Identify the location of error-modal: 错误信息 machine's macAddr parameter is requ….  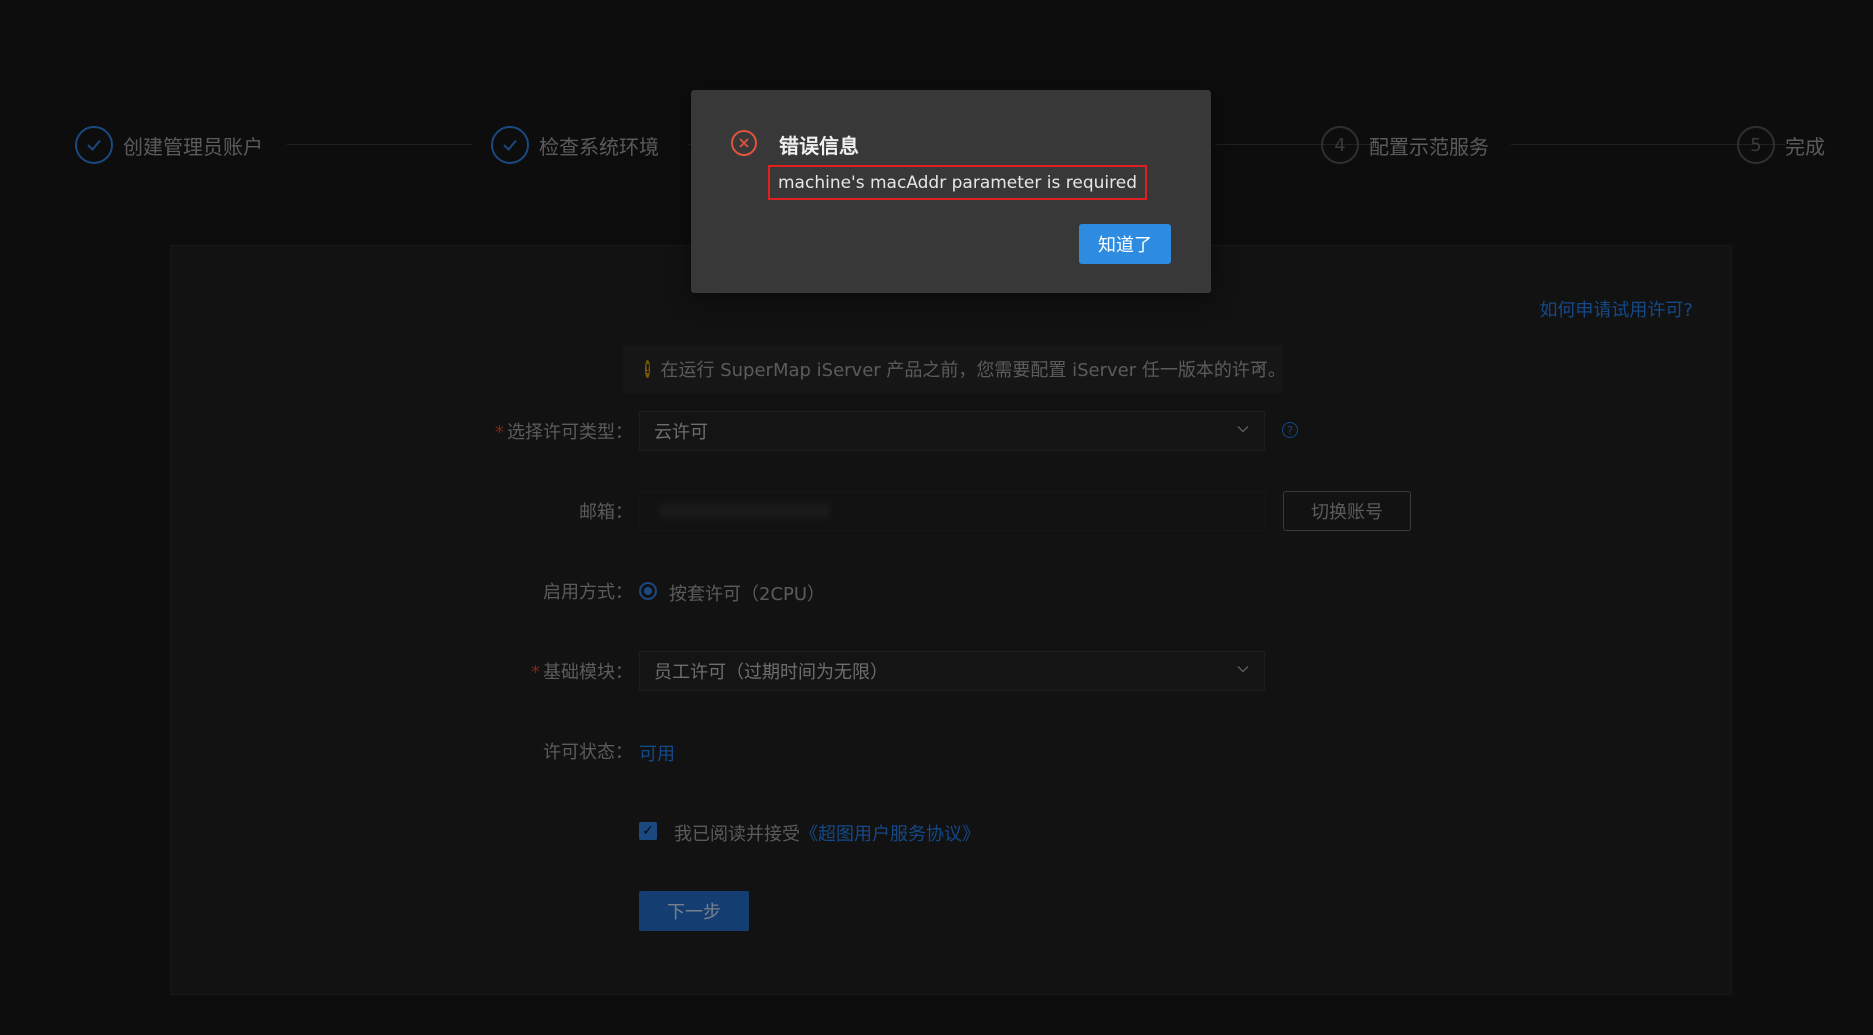
(951, 191).